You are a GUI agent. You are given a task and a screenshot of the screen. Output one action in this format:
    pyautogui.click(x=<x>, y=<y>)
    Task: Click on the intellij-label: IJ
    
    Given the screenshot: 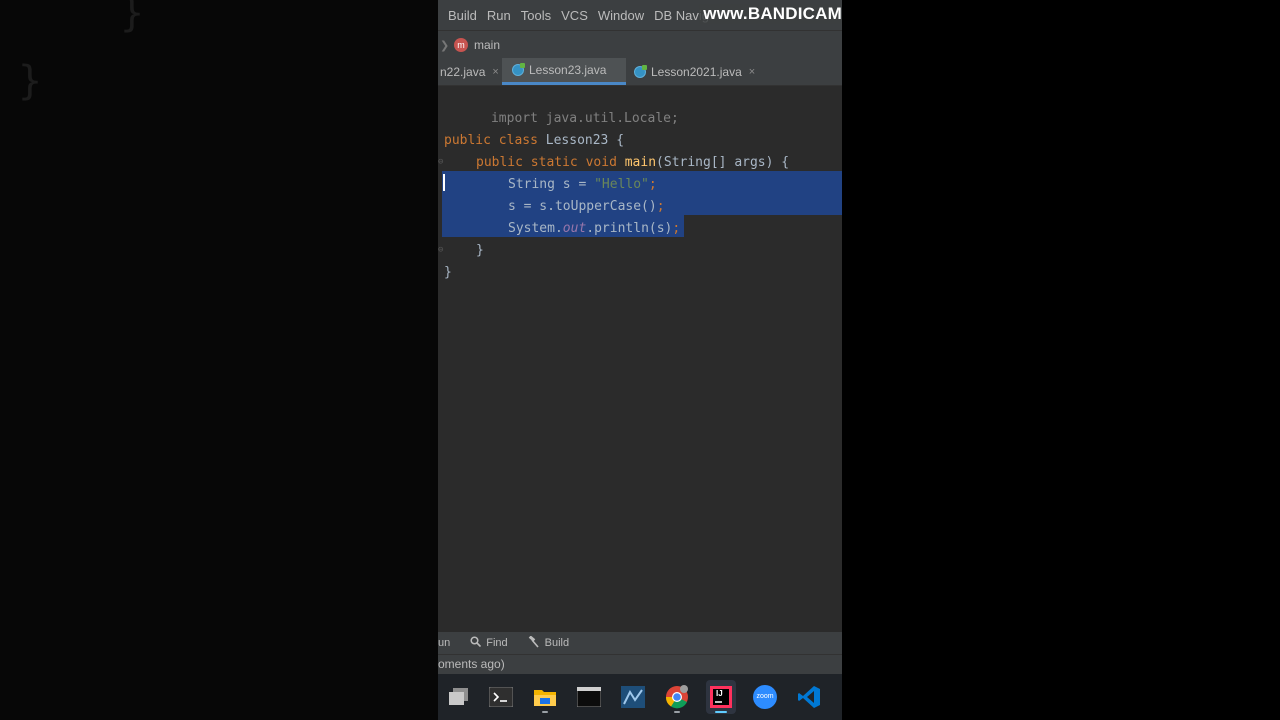 What is the action you would take?
    pyautogui.click(x=719, y=693)
    